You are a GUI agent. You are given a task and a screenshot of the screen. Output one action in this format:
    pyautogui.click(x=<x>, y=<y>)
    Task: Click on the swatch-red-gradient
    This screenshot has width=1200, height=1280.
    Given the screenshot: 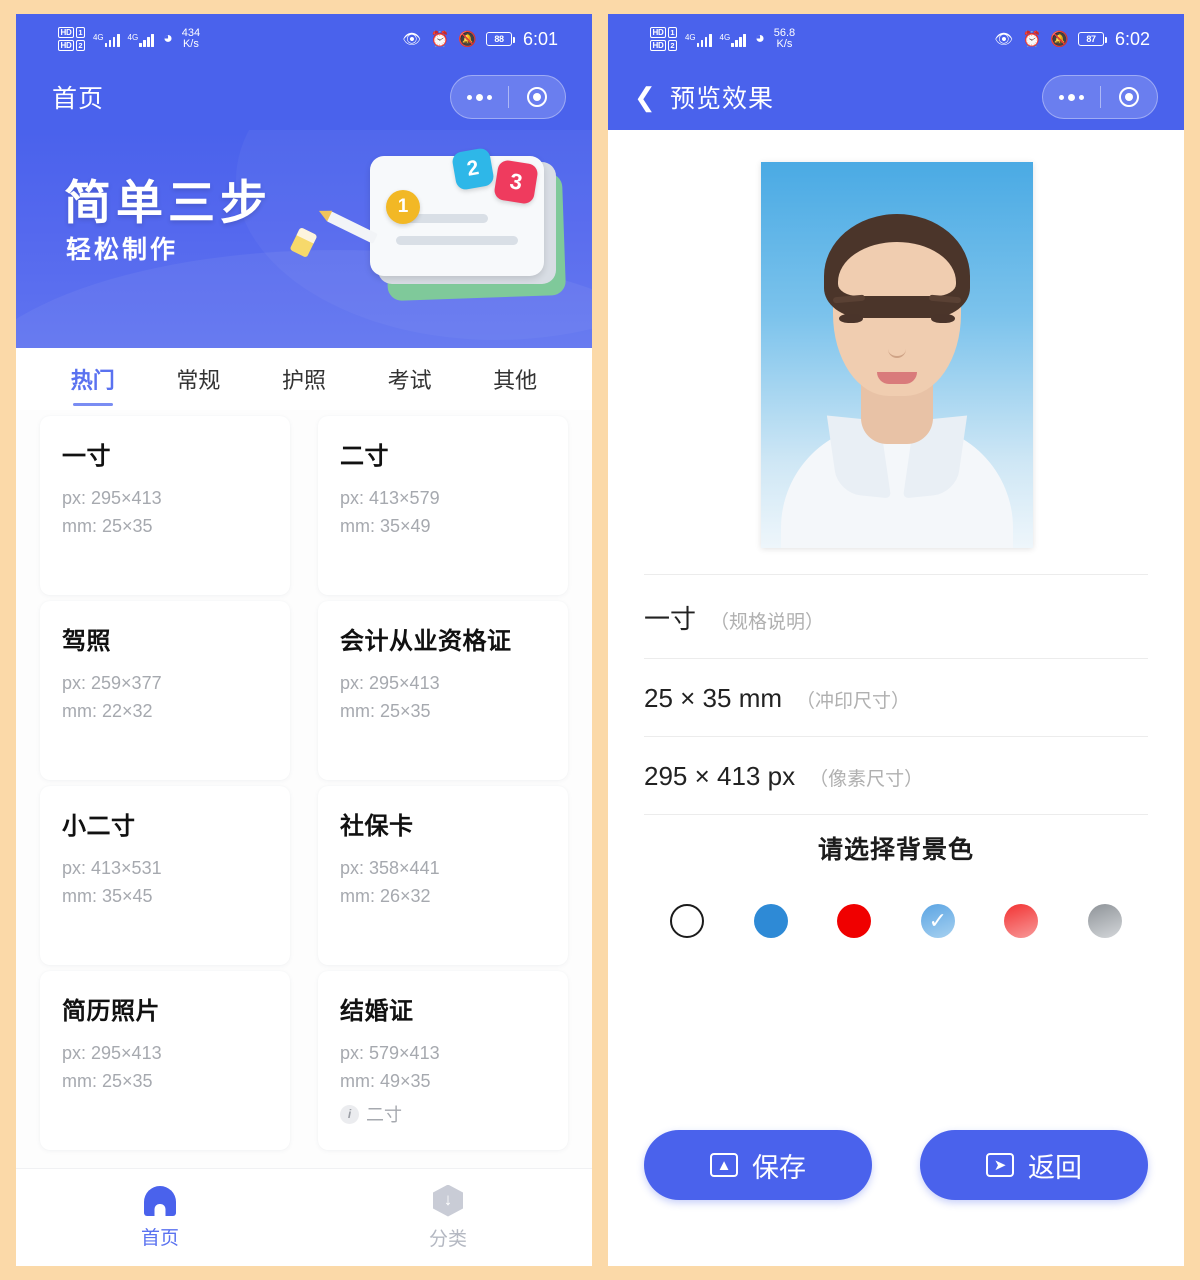 What is the action you would take?
    pyautogui.click(x=1021, y=921)
    